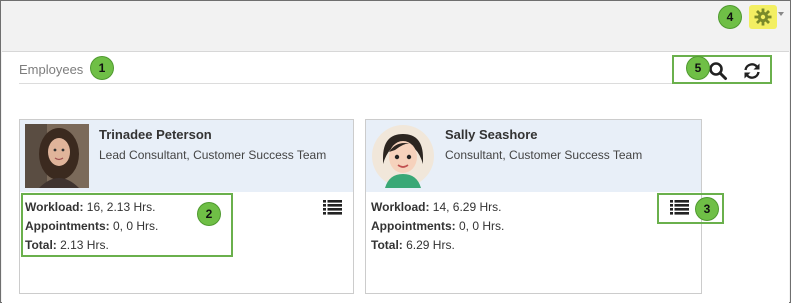 This screenshot has height=303, width=791. I want to click on appointments-label: Appointments:, so click(413, 226).